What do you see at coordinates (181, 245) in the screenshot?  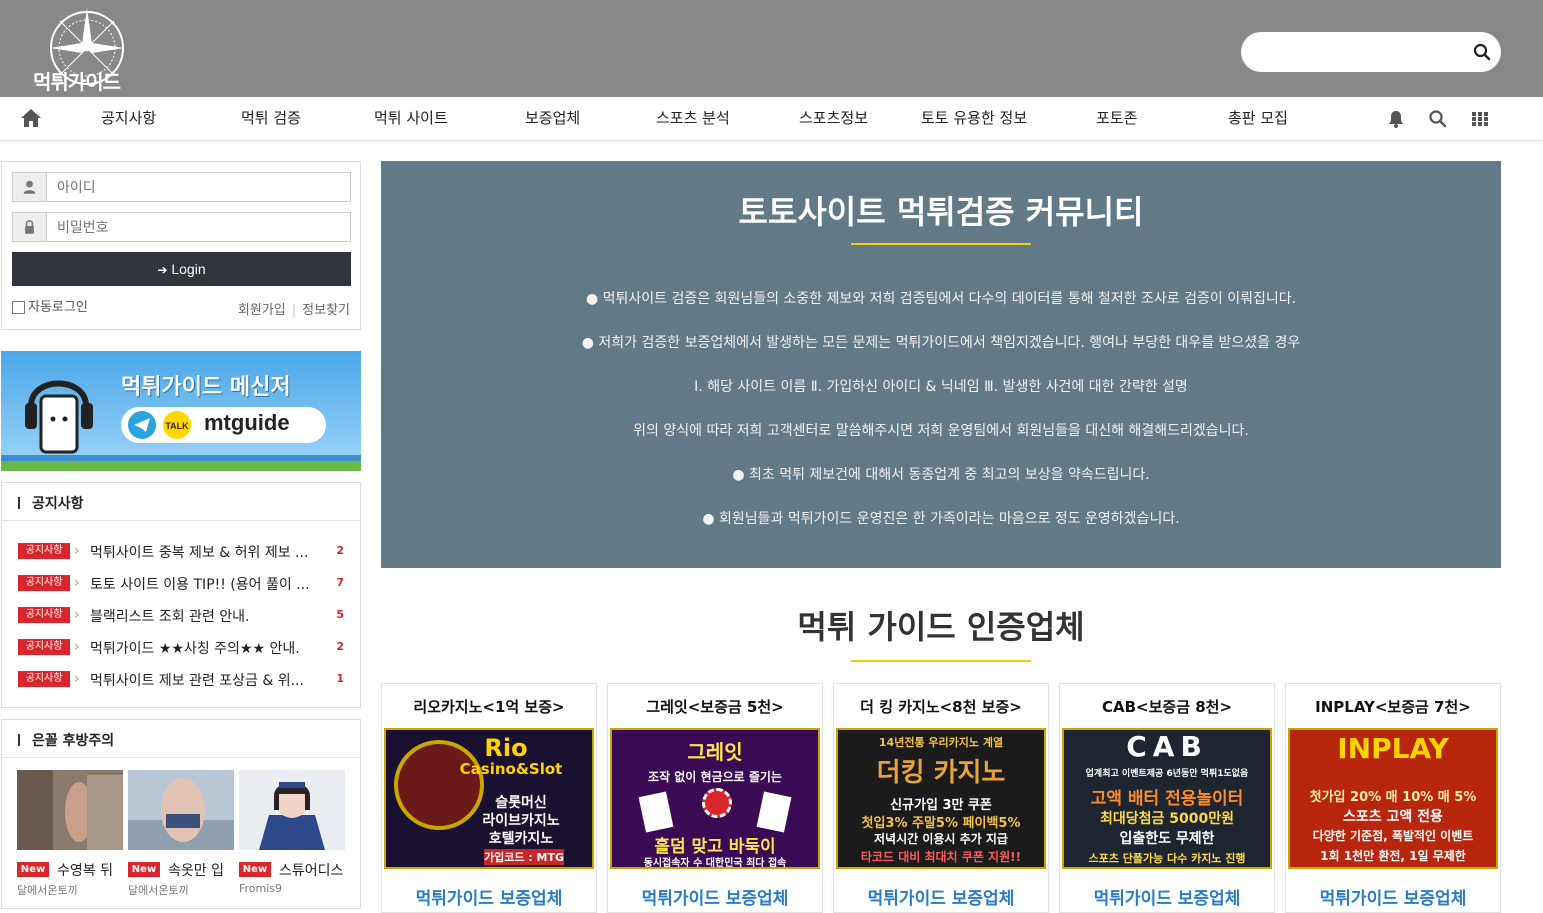 I see `login-panel: ➔ Login 자동로그인 회원가입 | 정보찾기` at bounding box center [181, 245].